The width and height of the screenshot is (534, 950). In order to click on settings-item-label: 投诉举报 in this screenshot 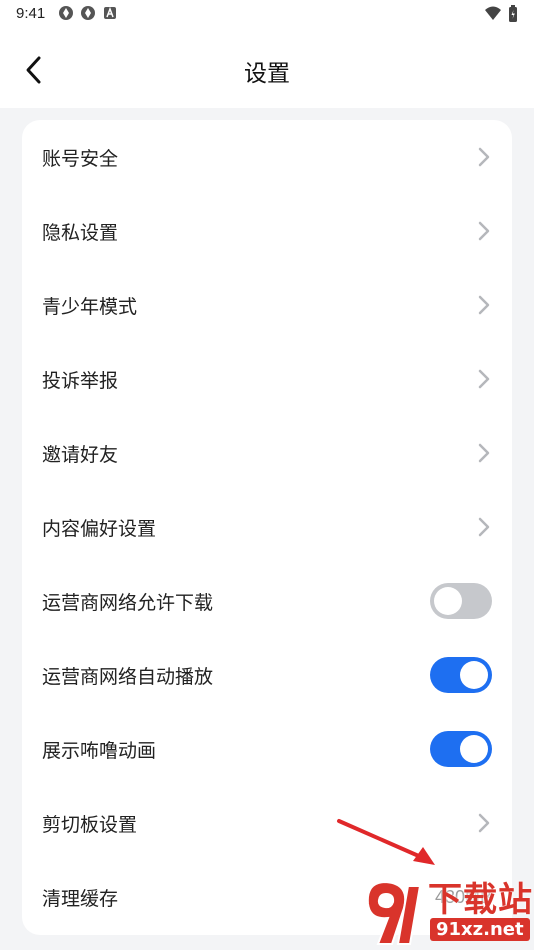, I will do `click(80, 381)`.